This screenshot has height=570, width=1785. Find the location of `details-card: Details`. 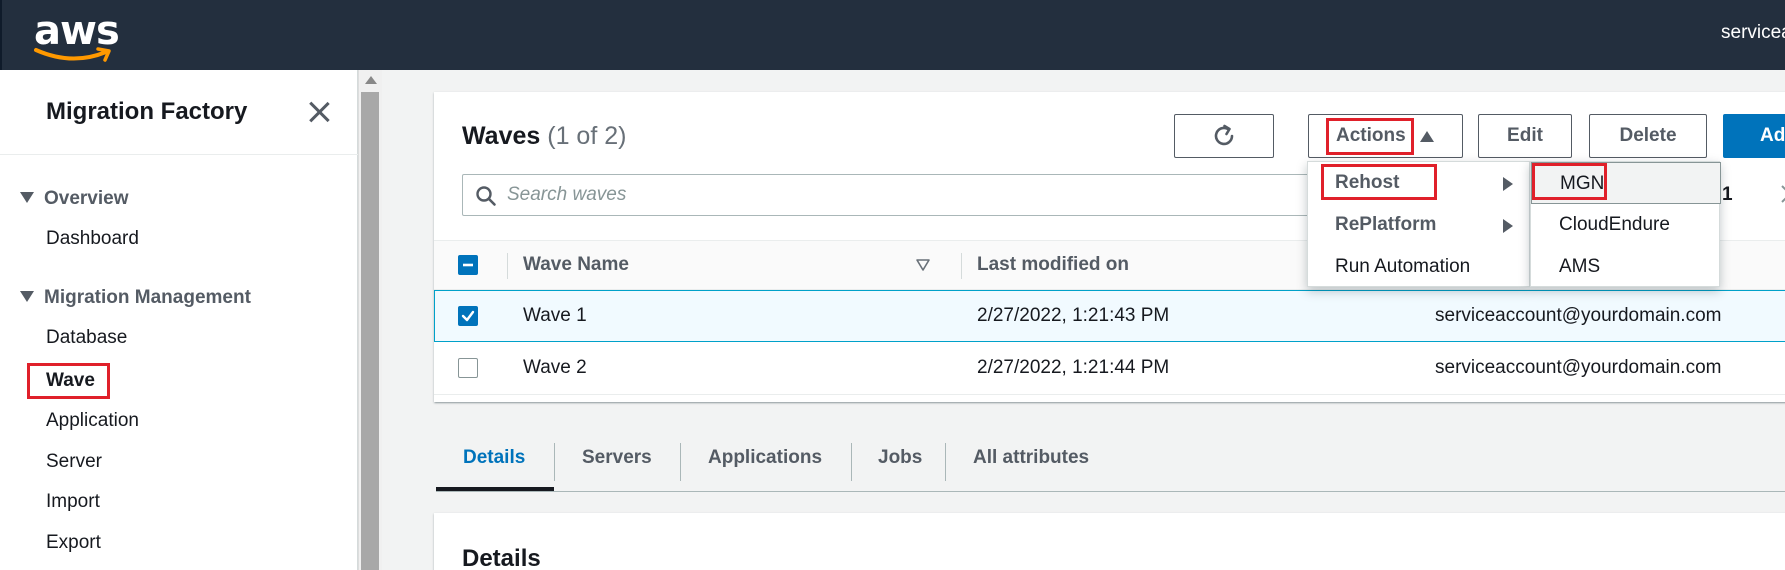

details-card: Details is located at coordinates (1109, 541).